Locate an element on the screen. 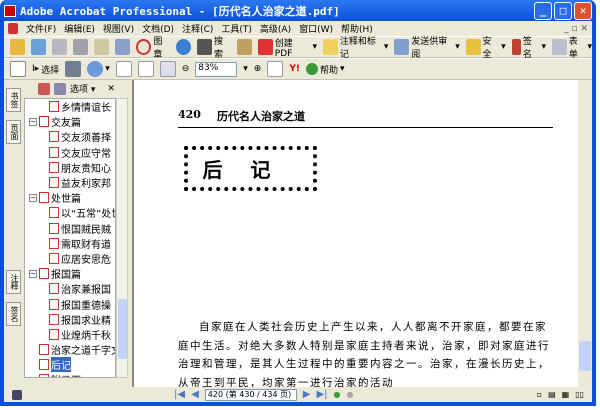 The image size is (600, 410). stamp-button: 图章 is located at coordinates (153, 47).